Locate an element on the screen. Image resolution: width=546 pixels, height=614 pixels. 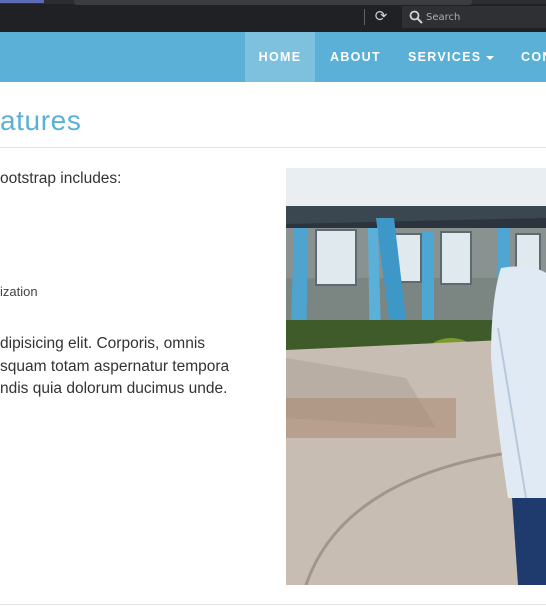
browser-toolbar: ⟳ is located at coordinates (273, 16).